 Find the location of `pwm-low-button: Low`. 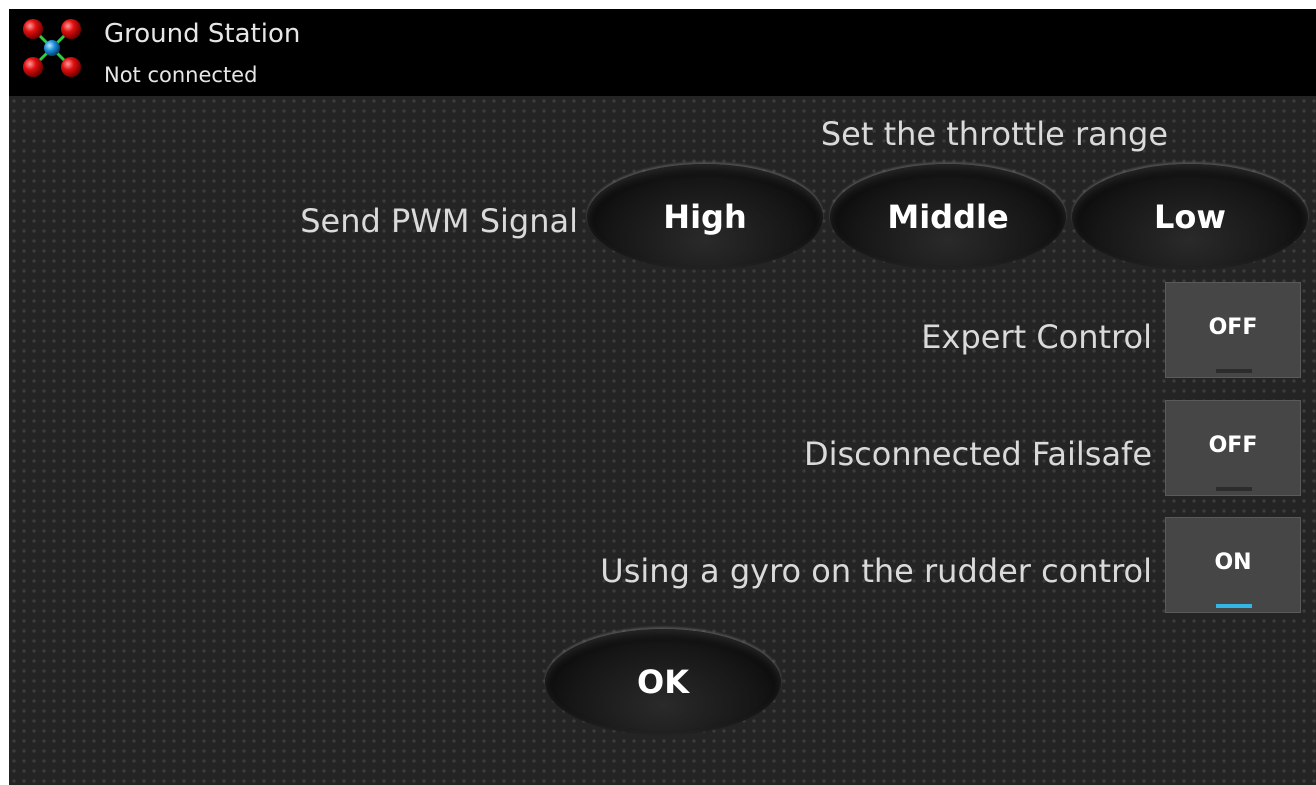

pwm-low-button: Low is located at coordinates (1190, 217).